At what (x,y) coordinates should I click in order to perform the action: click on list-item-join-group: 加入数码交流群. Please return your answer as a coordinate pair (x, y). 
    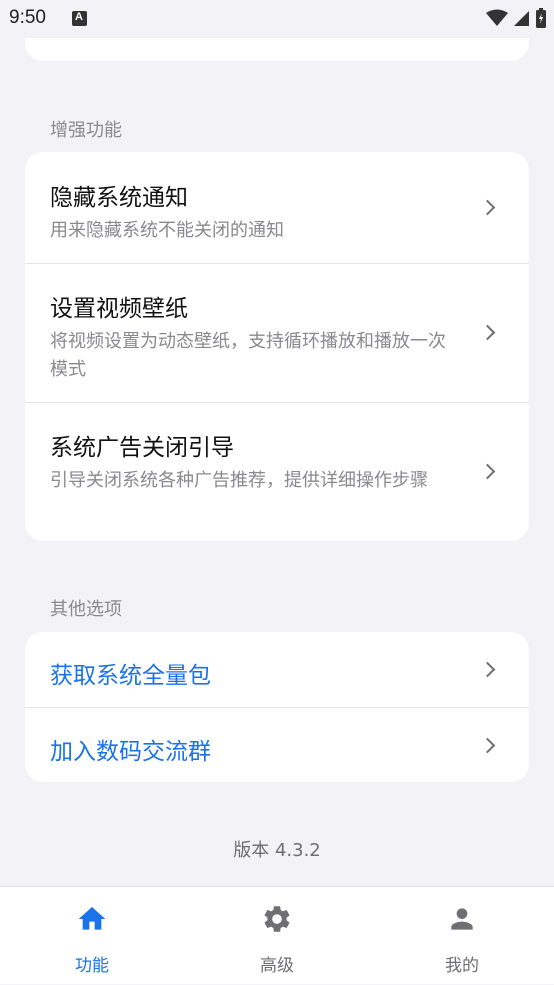
    Looking at the image, I should click on (277, 745).